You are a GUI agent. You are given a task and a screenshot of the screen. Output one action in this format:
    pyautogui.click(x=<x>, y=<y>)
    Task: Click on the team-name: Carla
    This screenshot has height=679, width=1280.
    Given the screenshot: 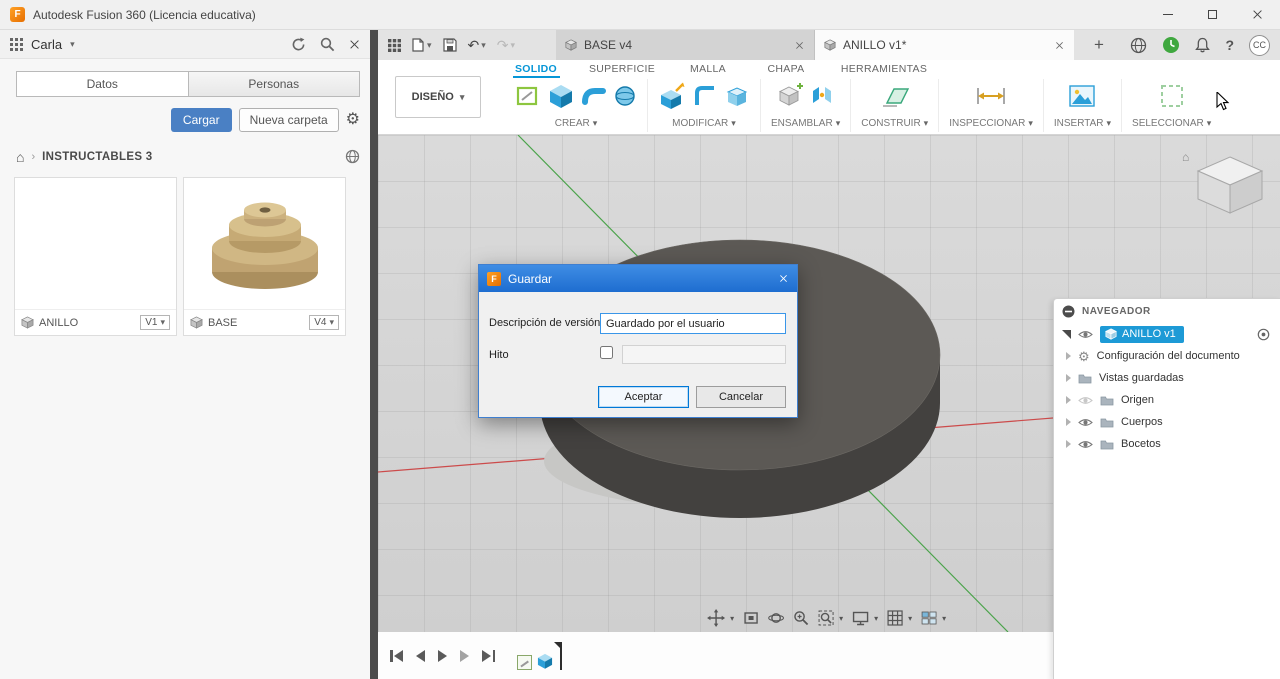 What is the action you would take?
    pyautogui.click(x=46, y=44)
    